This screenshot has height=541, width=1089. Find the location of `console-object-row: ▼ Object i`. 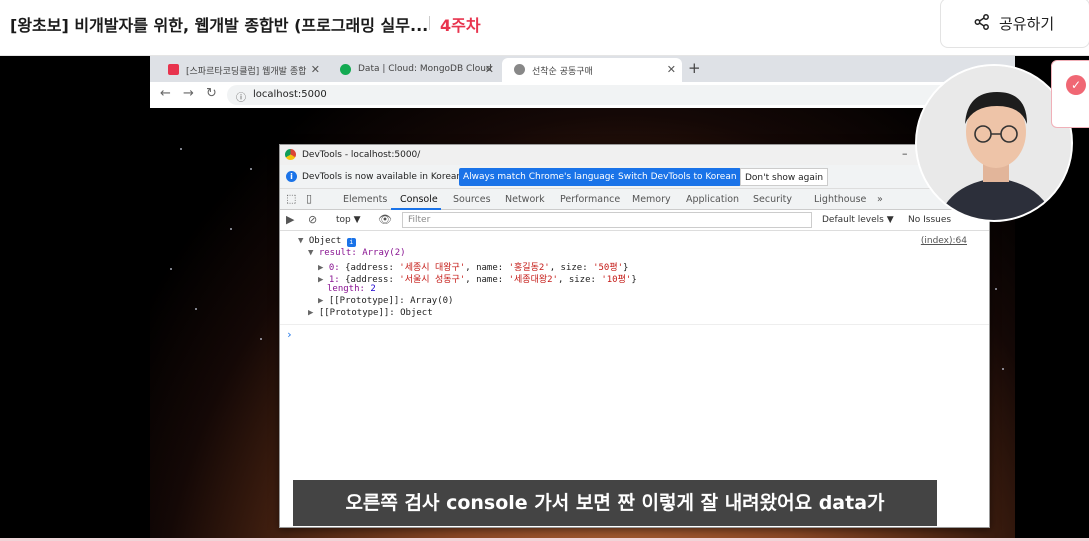

console-object-row: ▼ Object i is located at coordinates (327, 241).